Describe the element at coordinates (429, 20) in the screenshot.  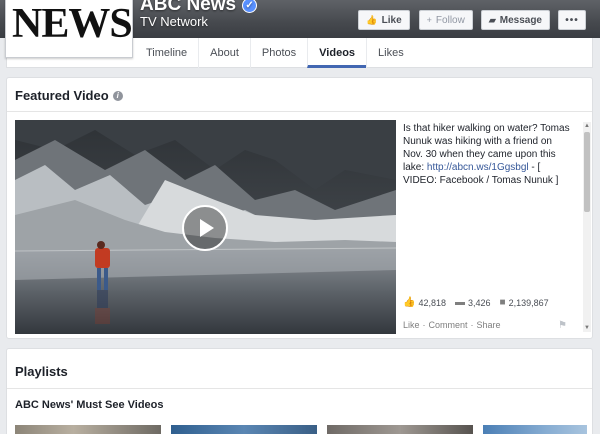
I see `plus-icon: +` at that location.